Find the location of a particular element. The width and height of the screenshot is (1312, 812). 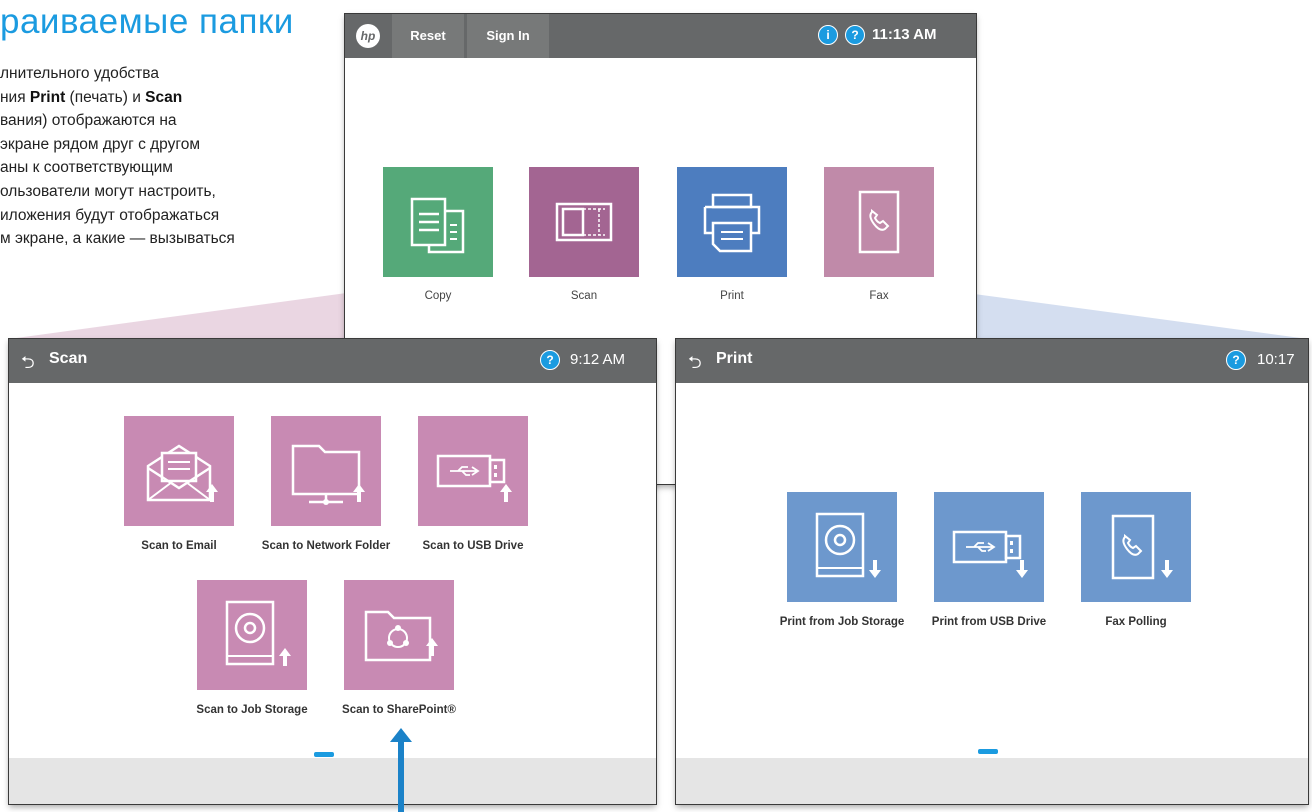

scan-icon is located at coordinates (584, 222).